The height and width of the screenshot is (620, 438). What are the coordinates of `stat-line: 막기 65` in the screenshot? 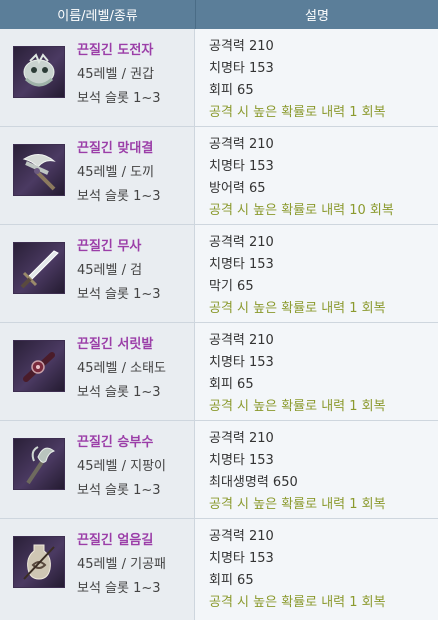 It's located at (231, 286).